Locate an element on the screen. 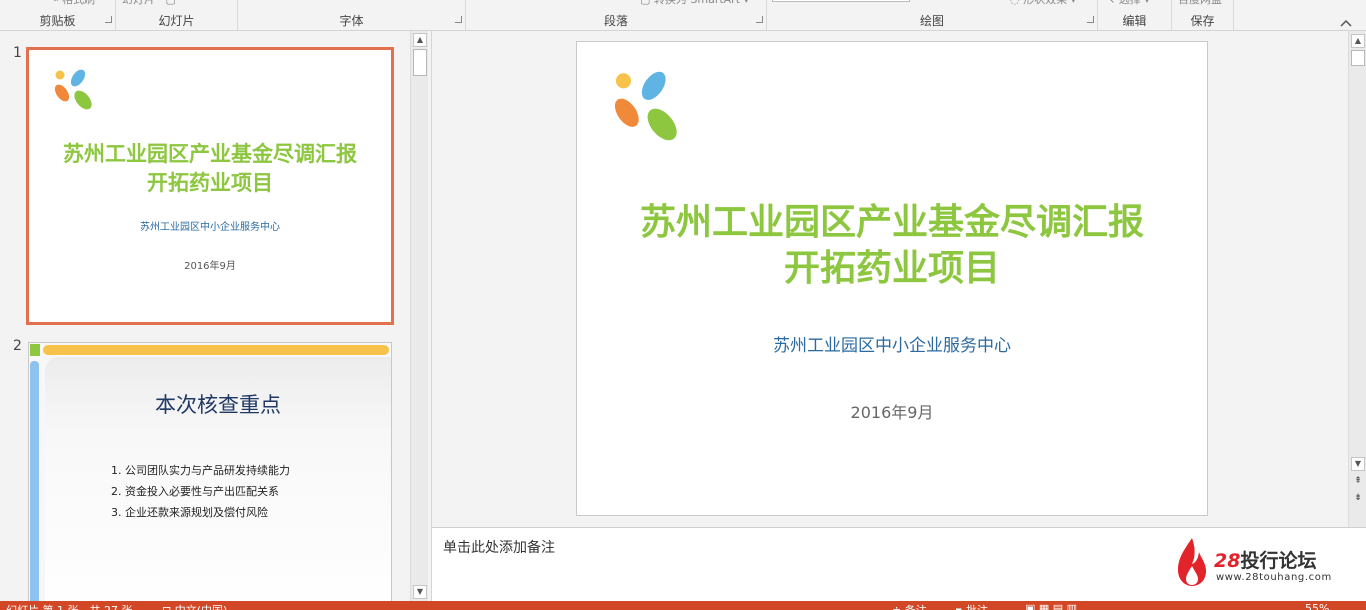 The image size is (1366, 610). slide-title-line: 苏州工业园区产业基金尽调汇报 is located at coordinates (891, 222).